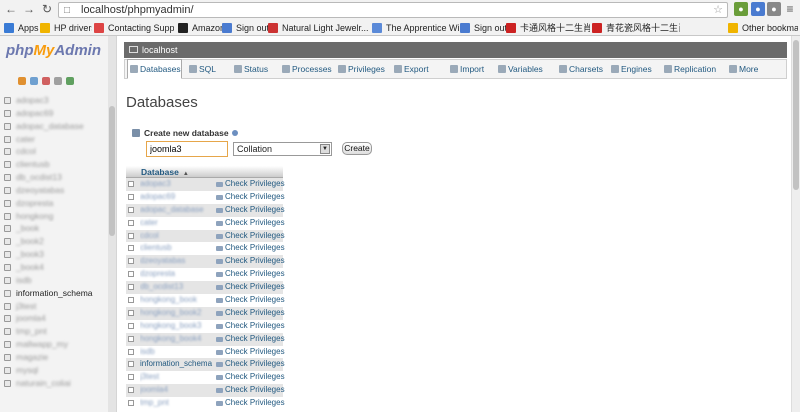 The width and height of the screenshot is (800, 412). I want to click on tab-import: Import, so click(466, 69).